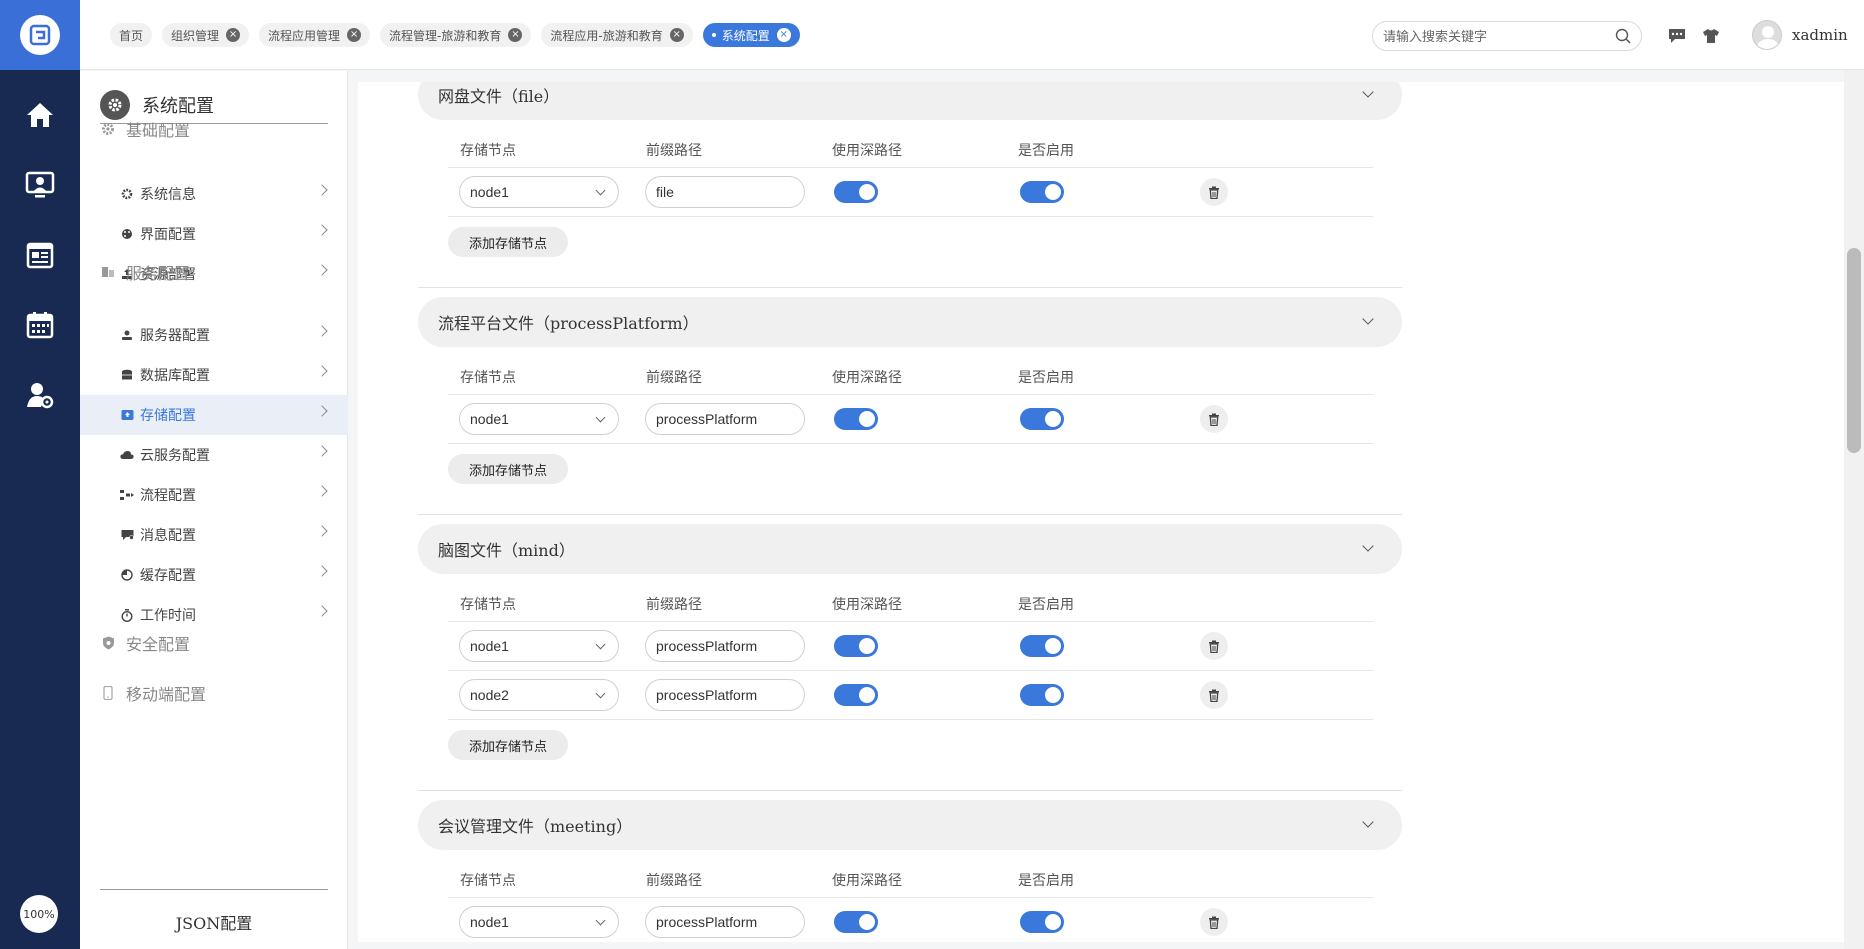  What do you see at coordinates (725, 192) in the screenshot?
I see `prefix-input: file` at bounding box center [725, 192].